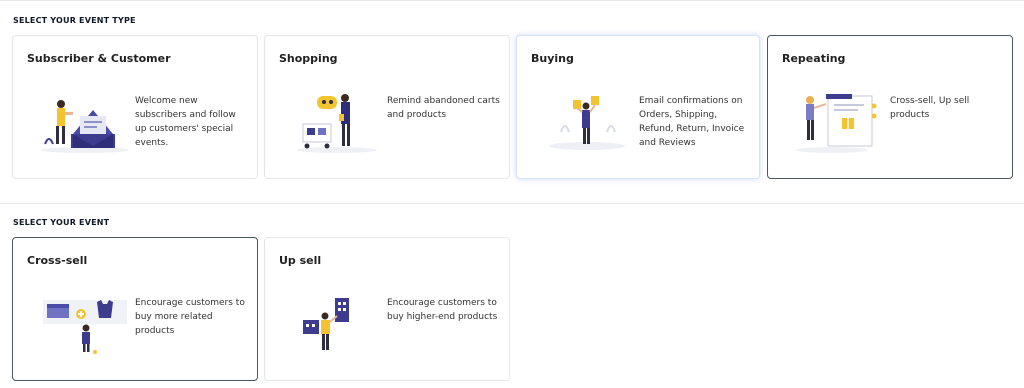 Image resolution: width=1024 pixels, height=388 pixels. I want to click on card-title: Shopping, so click(308, 58).